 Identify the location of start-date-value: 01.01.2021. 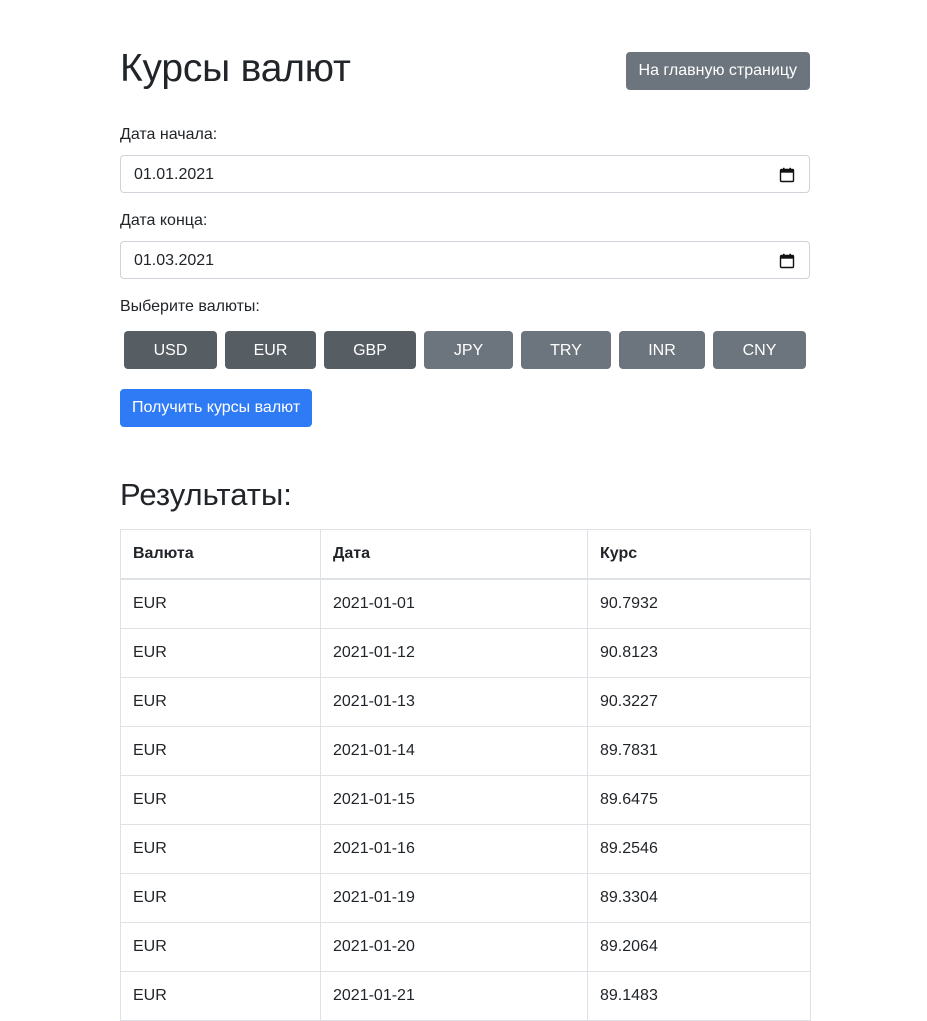
(174, 174).